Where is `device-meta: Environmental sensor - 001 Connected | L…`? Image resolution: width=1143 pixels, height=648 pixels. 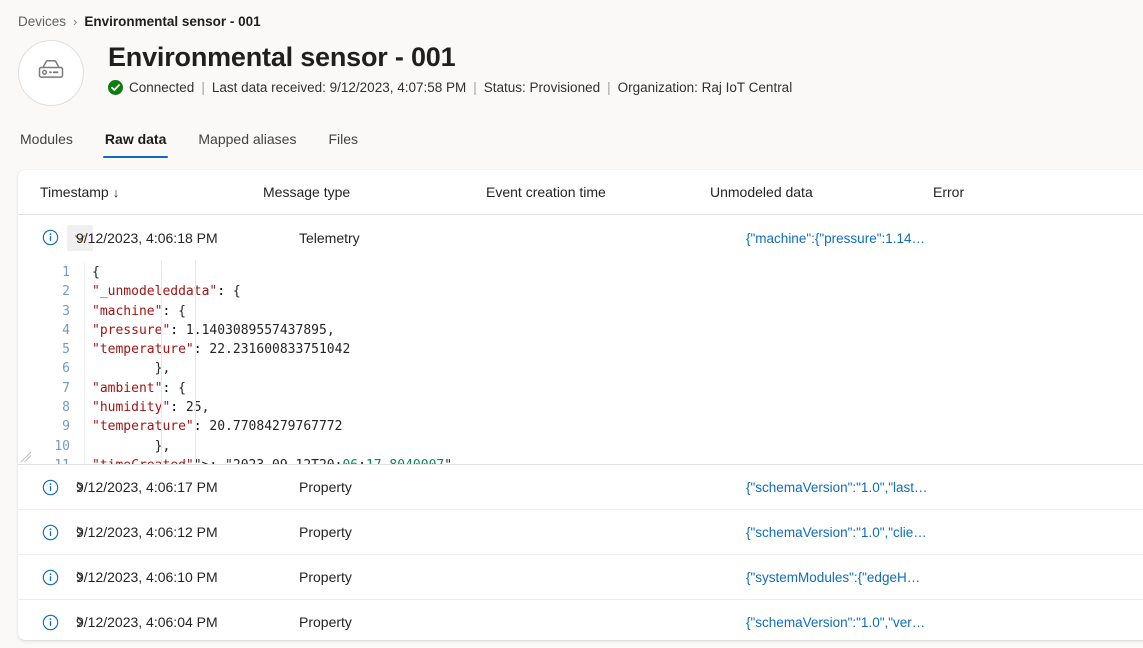 device-meta: Environmental sensor - 001 Connected | L… is located at coordinates (450, 66).